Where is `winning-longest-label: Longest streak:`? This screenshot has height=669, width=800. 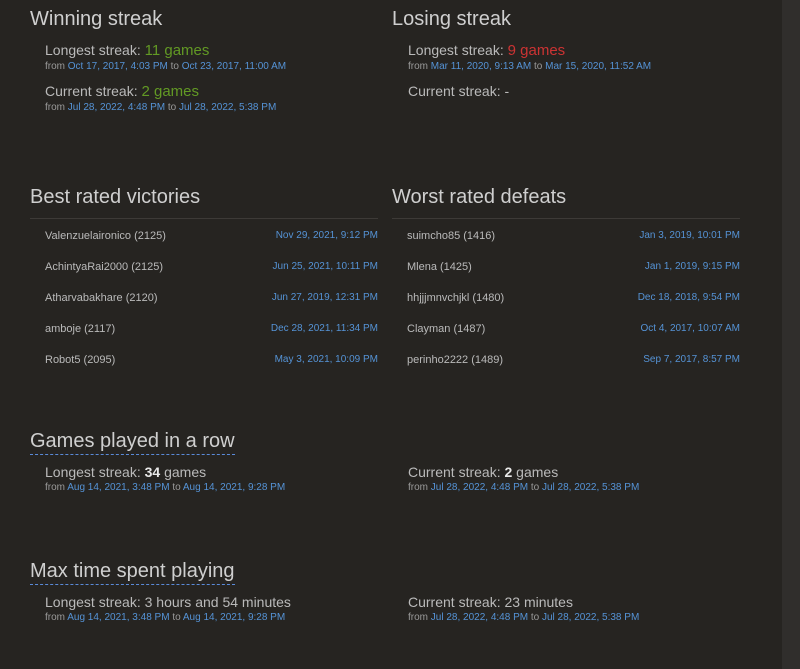
winning-longest-label: Longest streak: is located at coordinates (93, 50).